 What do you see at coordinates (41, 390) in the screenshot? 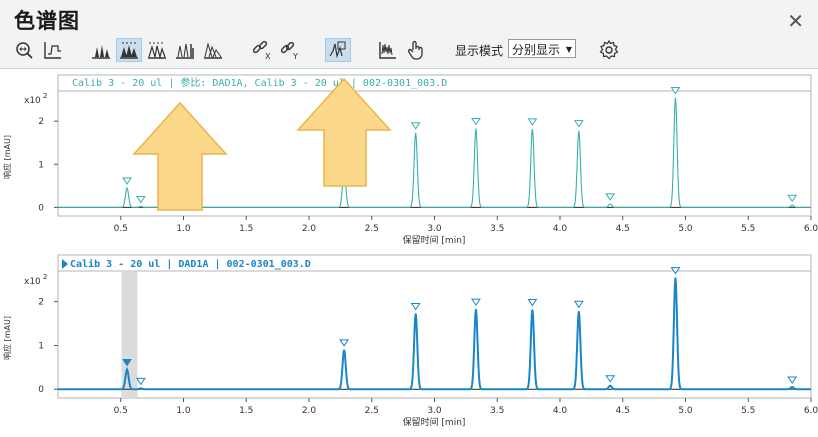
I see `bottom-y-tick-label: 0` at bounding box center [41, 390].